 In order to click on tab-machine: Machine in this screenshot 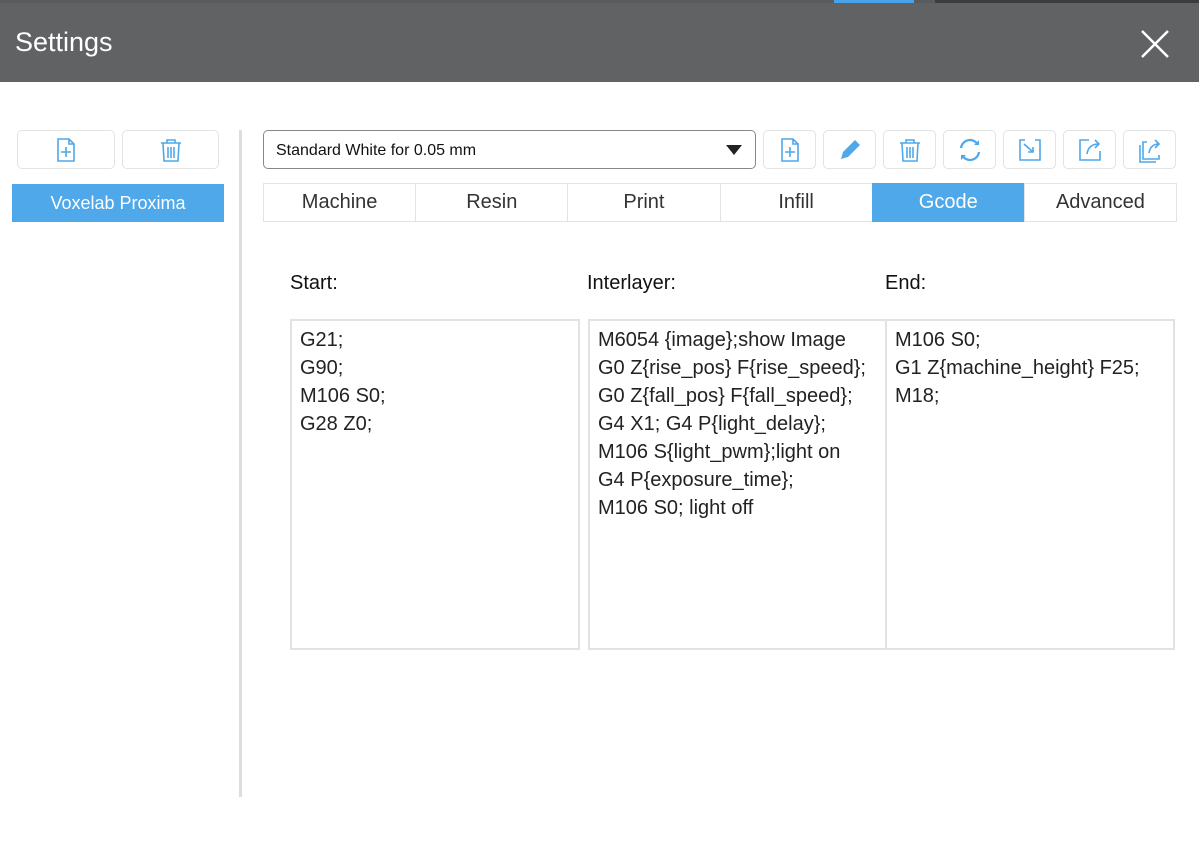, I will do `click(340, 202)`.